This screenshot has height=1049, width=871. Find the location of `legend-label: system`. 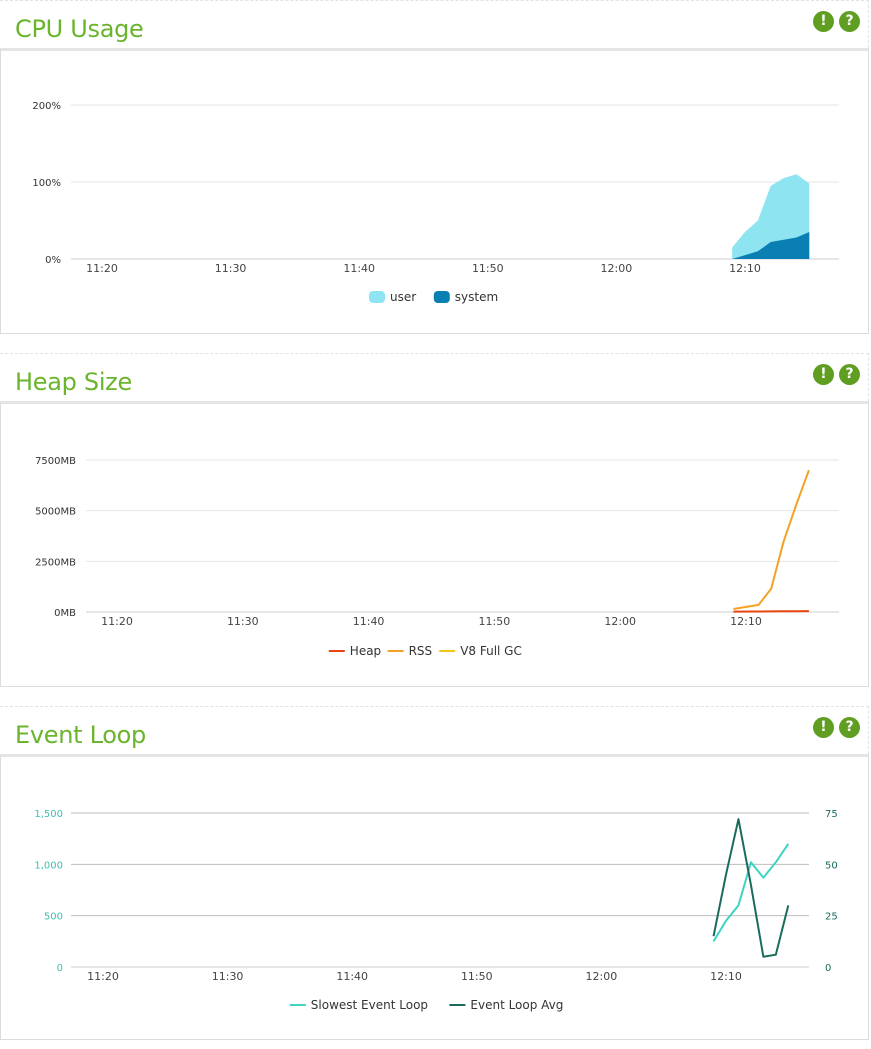

legend-label: system is located at coordinates (476, 297).